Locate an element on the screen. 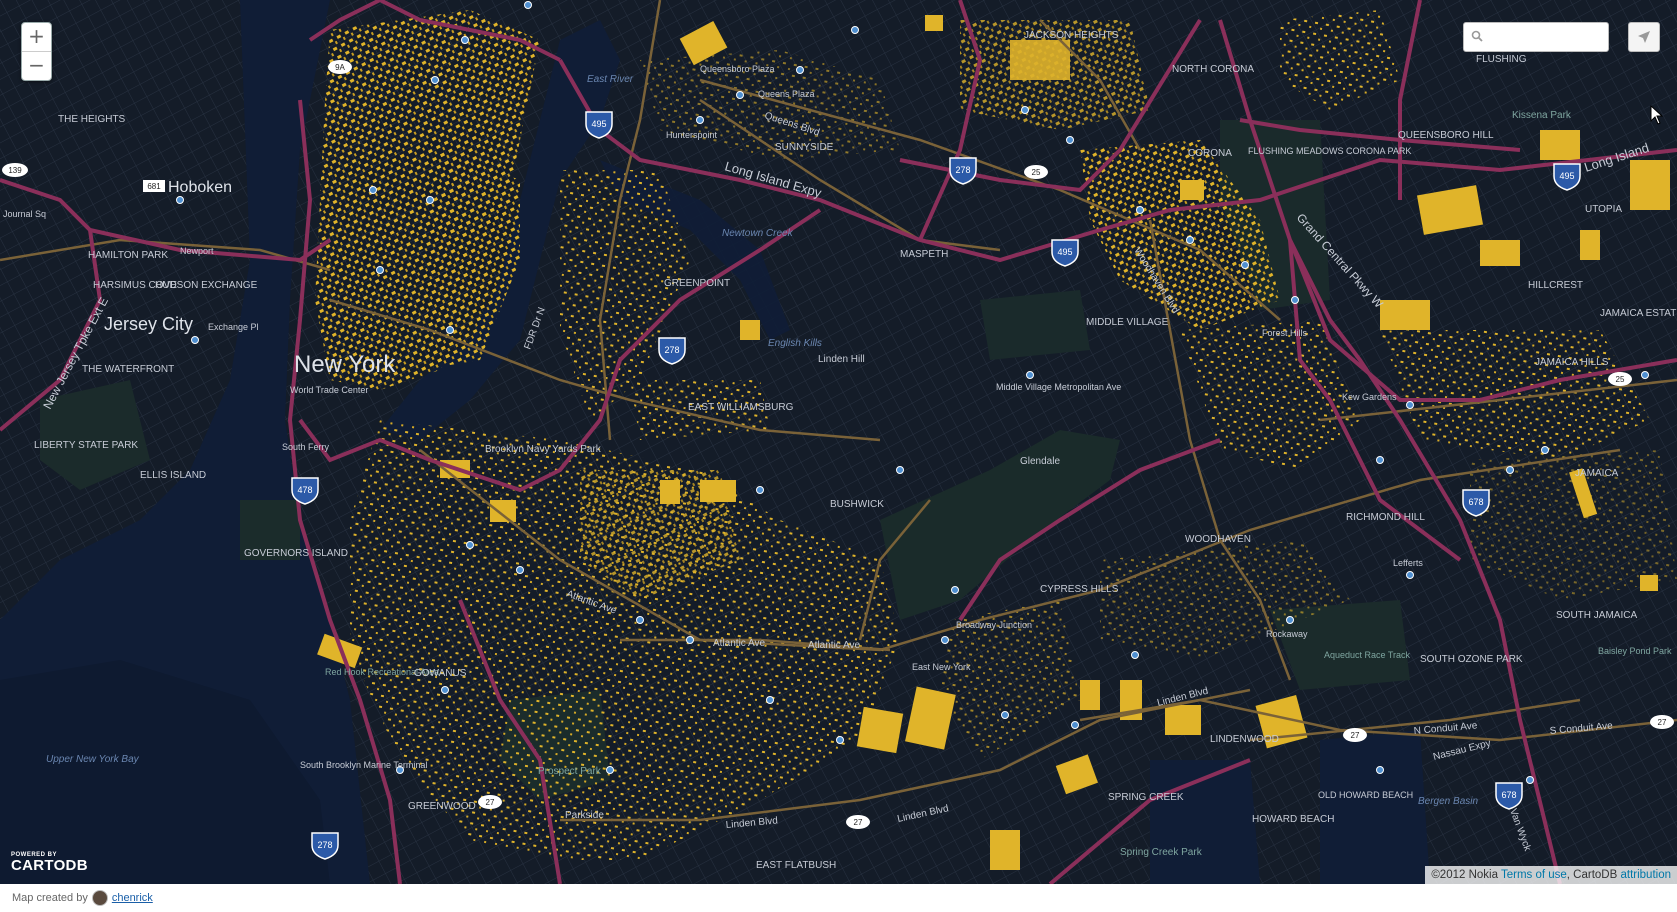  zoom-out-button: − is located at coordinates (36, 66).